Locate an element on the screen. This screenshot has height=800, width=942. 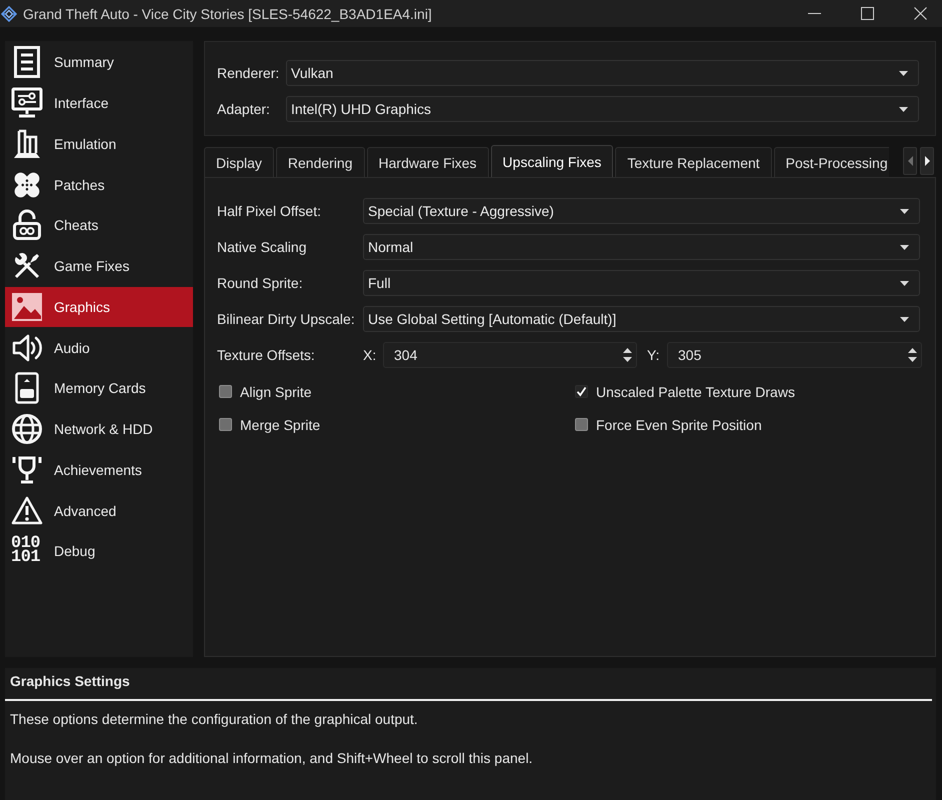
maximize-icon is located at coordinates (867, 13).